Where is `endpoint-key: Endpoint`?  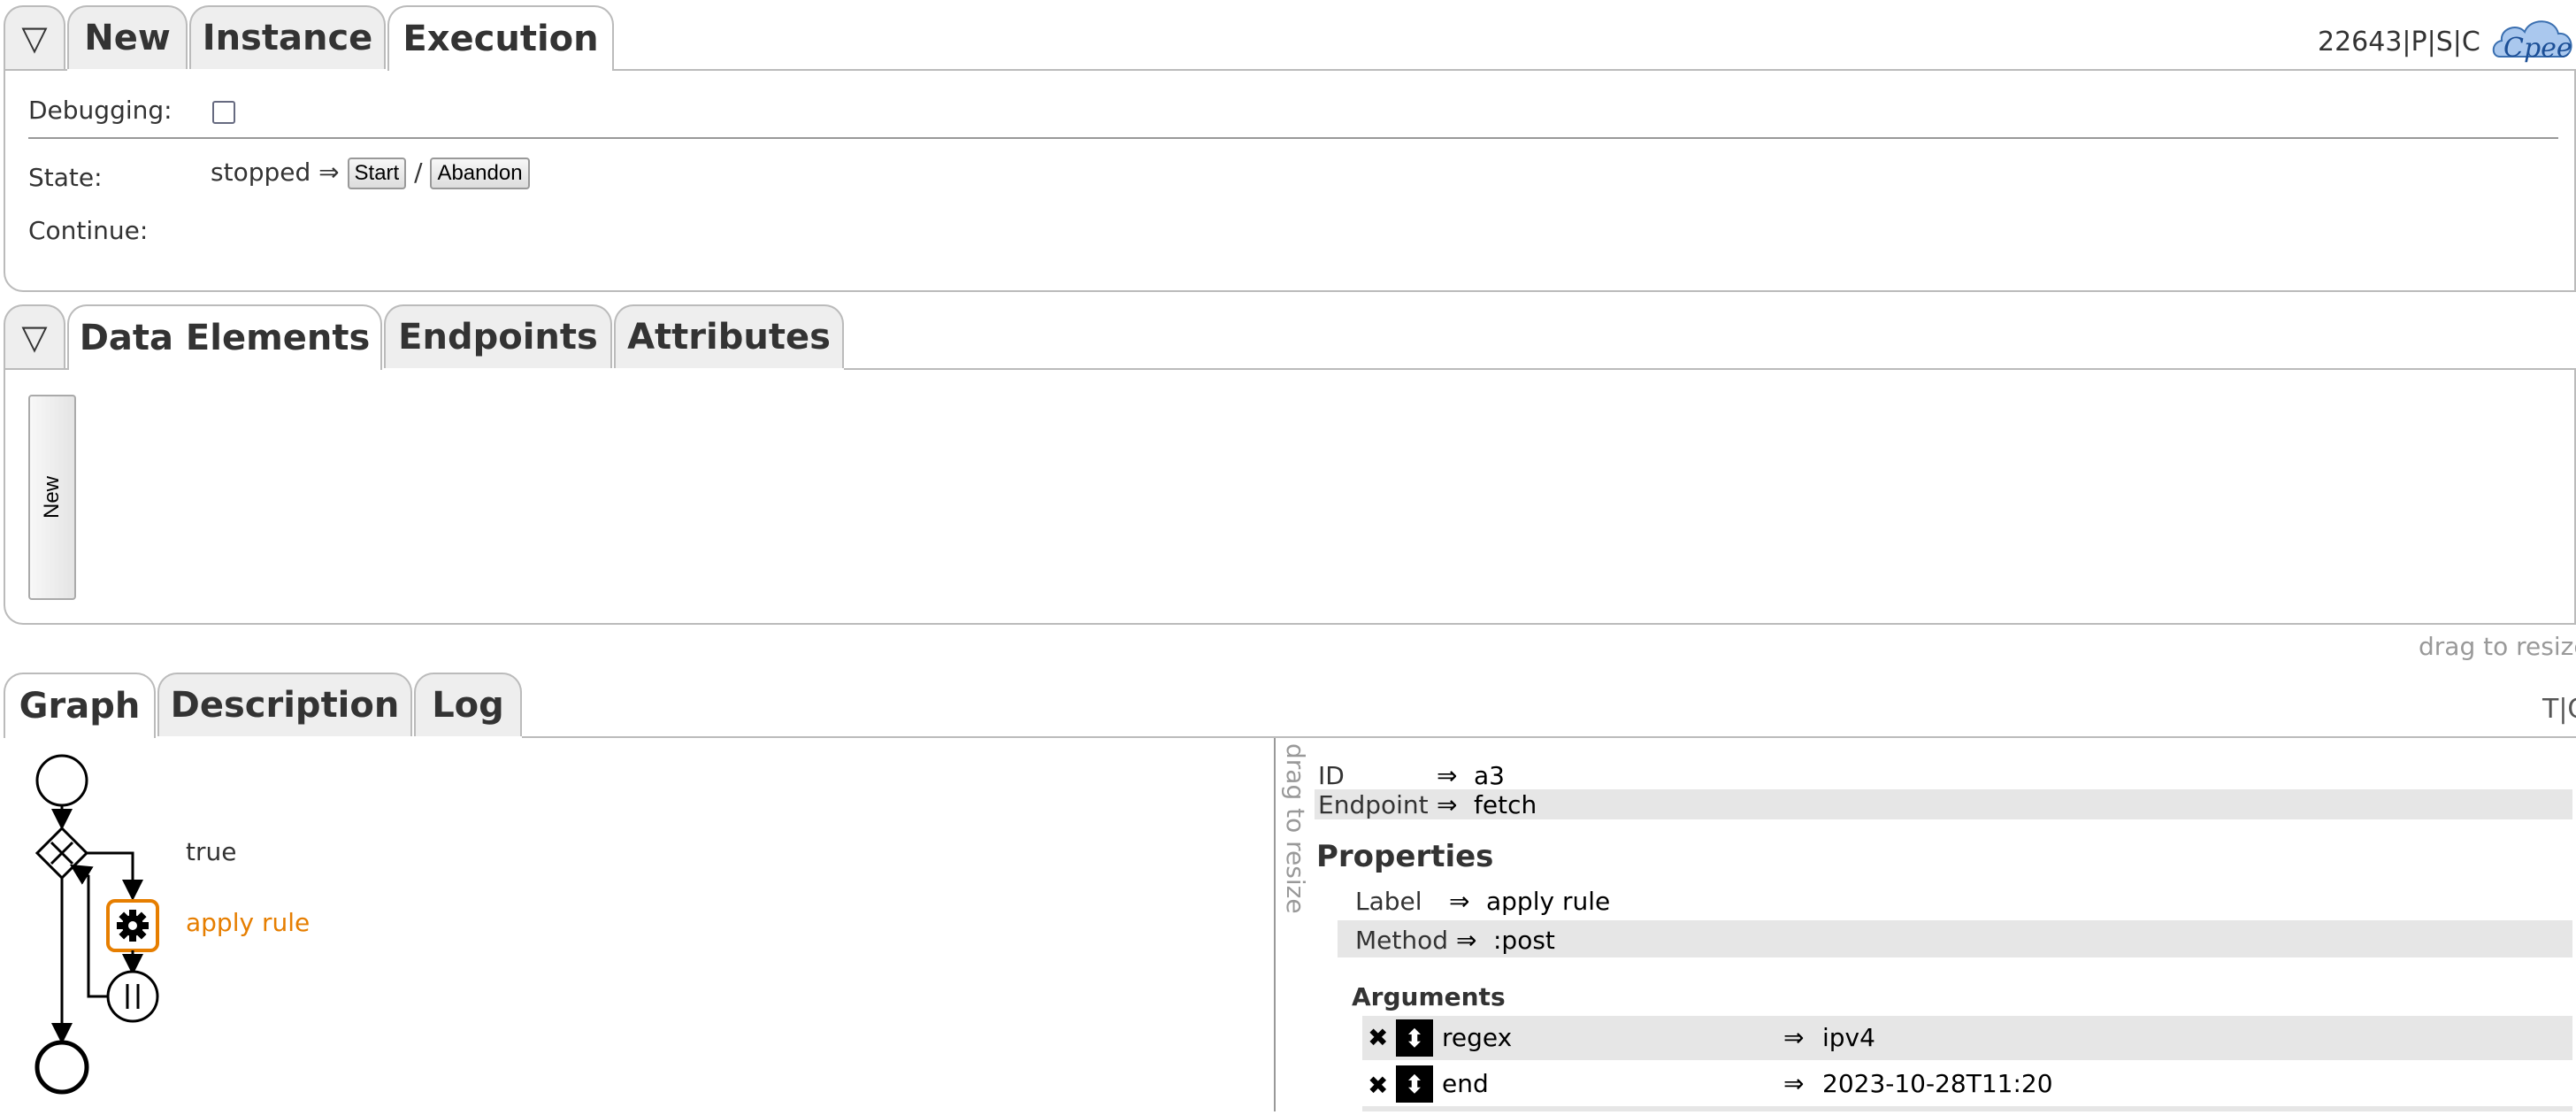
endpoint-key: Endpoint is located at coordinates (1373, 804).